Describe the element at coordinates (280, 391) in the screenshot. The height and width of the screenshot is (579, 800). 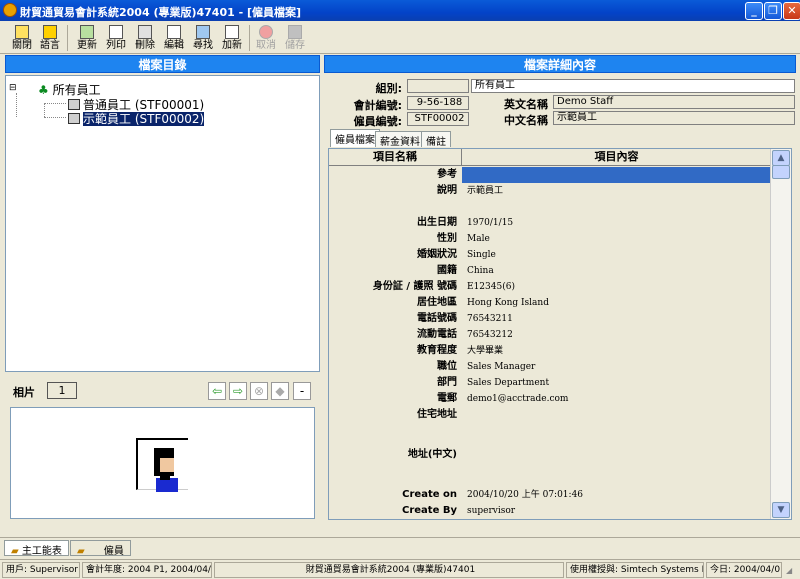
I see `save-photo-button: ◆` at that location.